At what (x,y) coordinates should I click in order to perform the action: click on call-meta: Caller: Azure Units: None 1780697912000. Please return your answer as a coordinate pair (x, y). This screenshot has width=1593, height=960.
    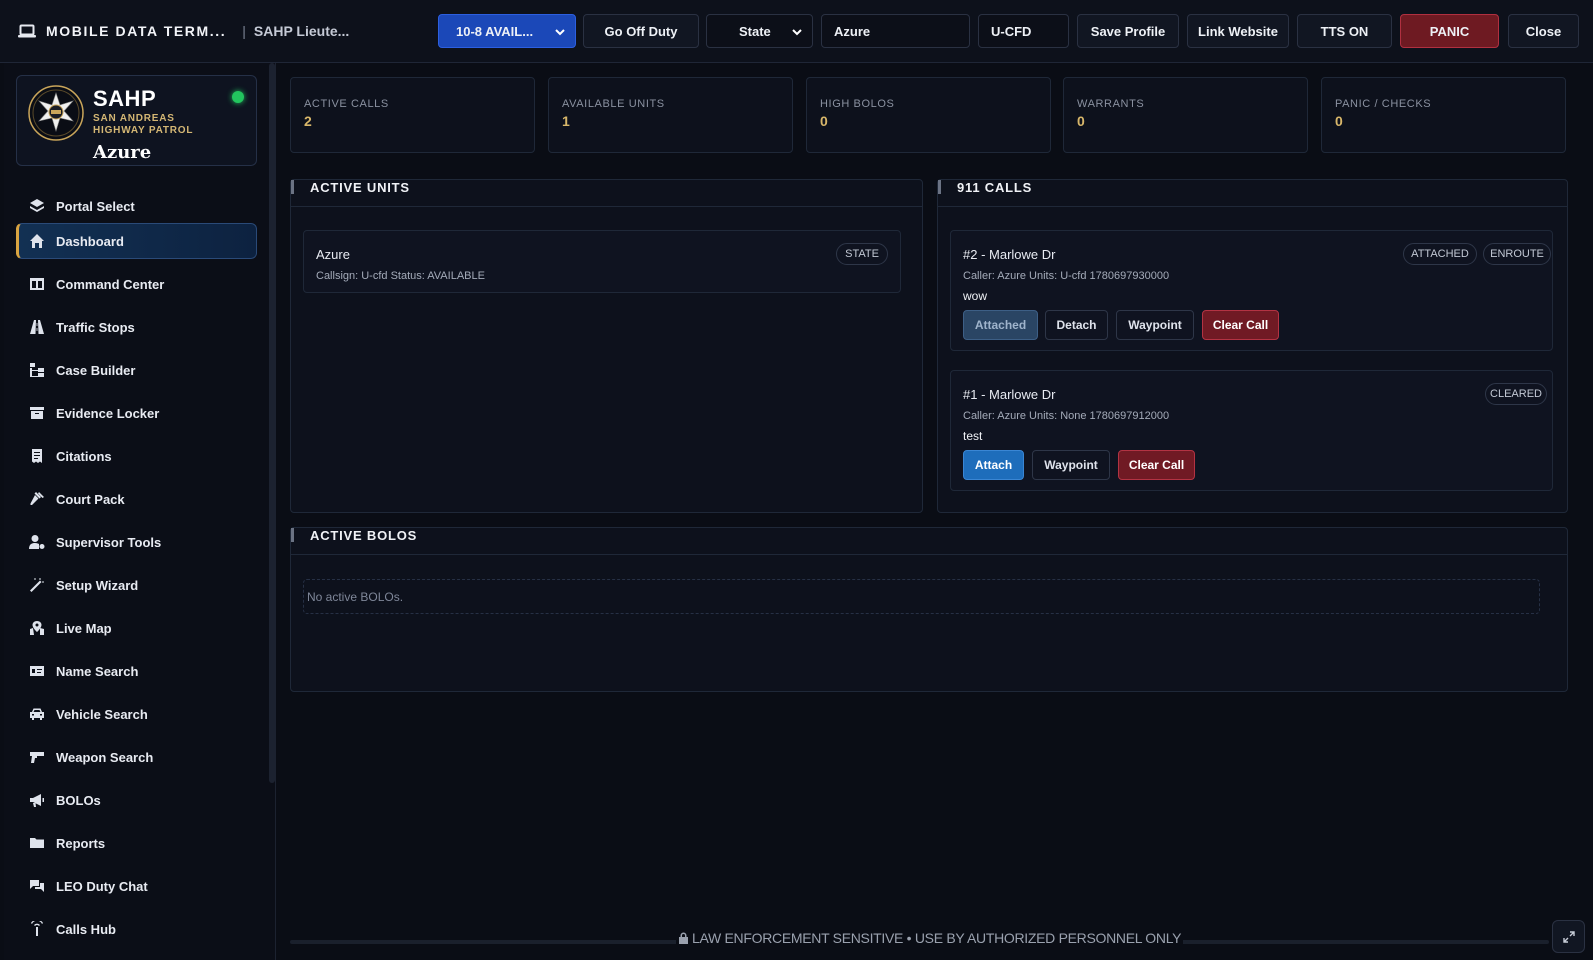
    Looking at the image, I should click on (1066, 416).